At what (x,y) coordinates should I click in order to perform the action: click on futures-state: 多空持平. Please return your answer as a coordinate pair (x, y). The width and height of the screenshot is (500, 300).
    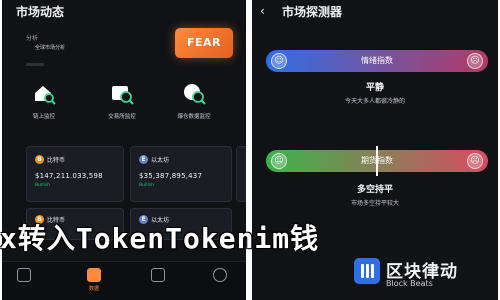
    Looking at the image, I should click on (374, 190).